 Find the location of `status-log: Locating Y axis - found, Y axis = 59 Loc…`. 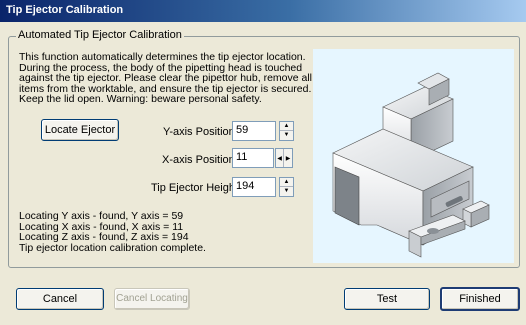

status-log: Locating Y axis - found, Y axis = 59 Loc… is located at coordinates (112, 232).